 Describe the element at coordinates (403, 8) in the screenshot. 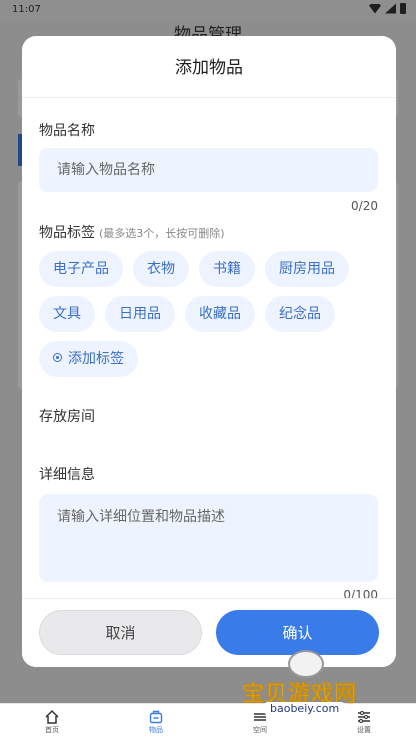

I see `battery-icon` at that location.